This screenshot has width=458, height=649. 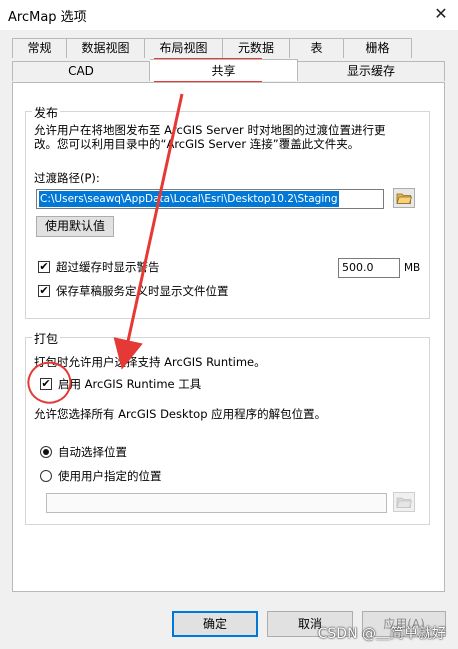 What do you see at coordinates (381, 634) in the screenshot?
I see `watermark: CSDN @＿简单就好` at bounding box center [381, 634].